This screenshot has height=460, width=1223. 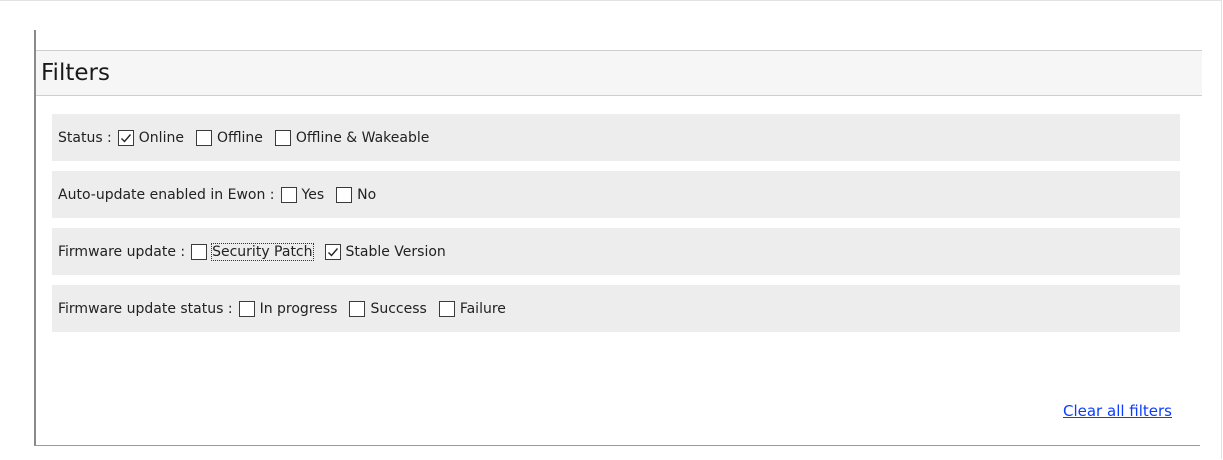 What do you see at coordinates (239, 137) in the screenshot?
I see `offline-label: Offline` at bounding box center [239, 137].